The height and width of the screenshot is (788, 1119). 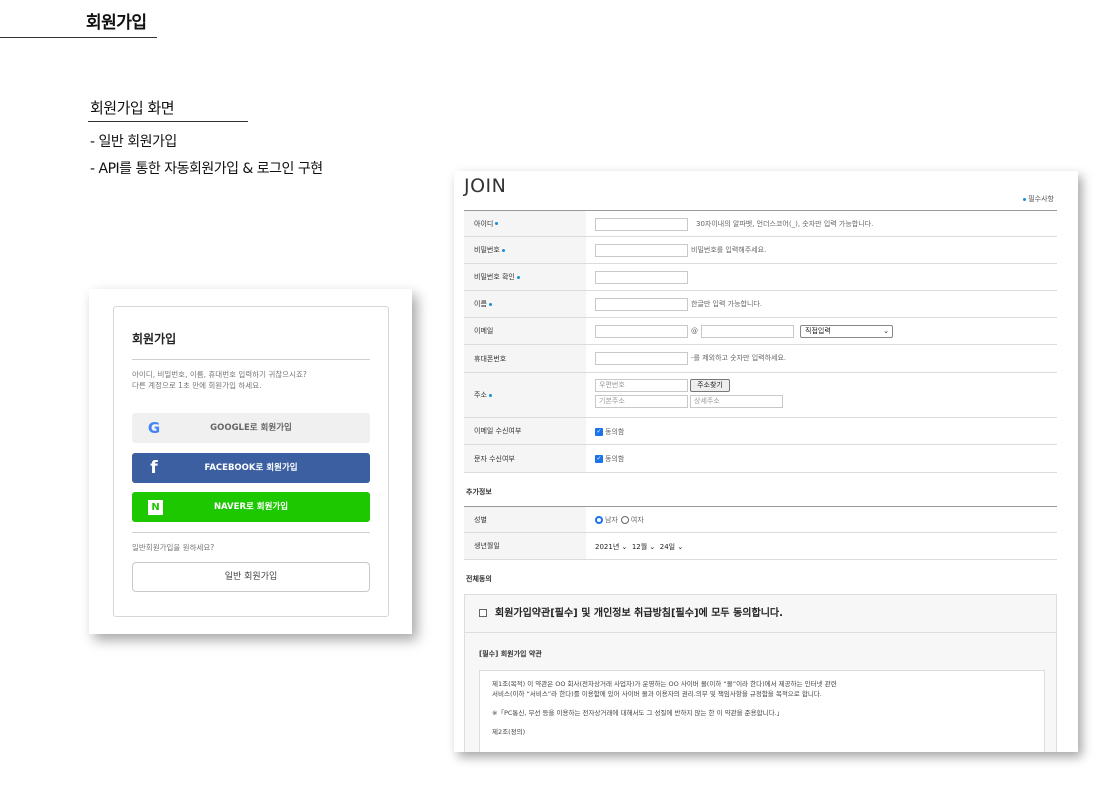 What do you see at coordinates (826, 395) in the screenshot?
I see `address-cell: 우편번호 주소찾기 기본주소 상세주소` at bounding box center [826, 395].